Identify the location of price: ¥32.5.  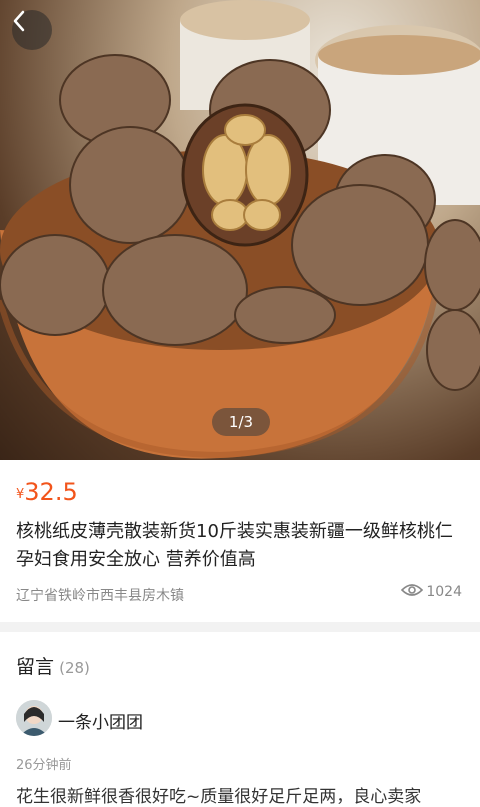
(47, 492).